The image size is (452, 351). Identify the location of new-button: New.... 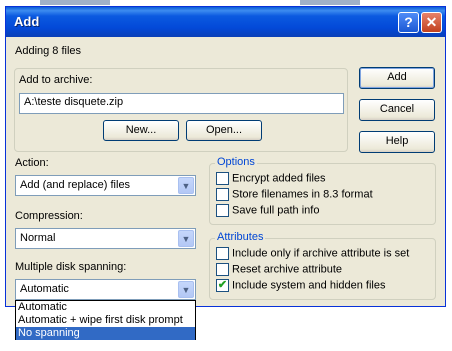
(141, 130).